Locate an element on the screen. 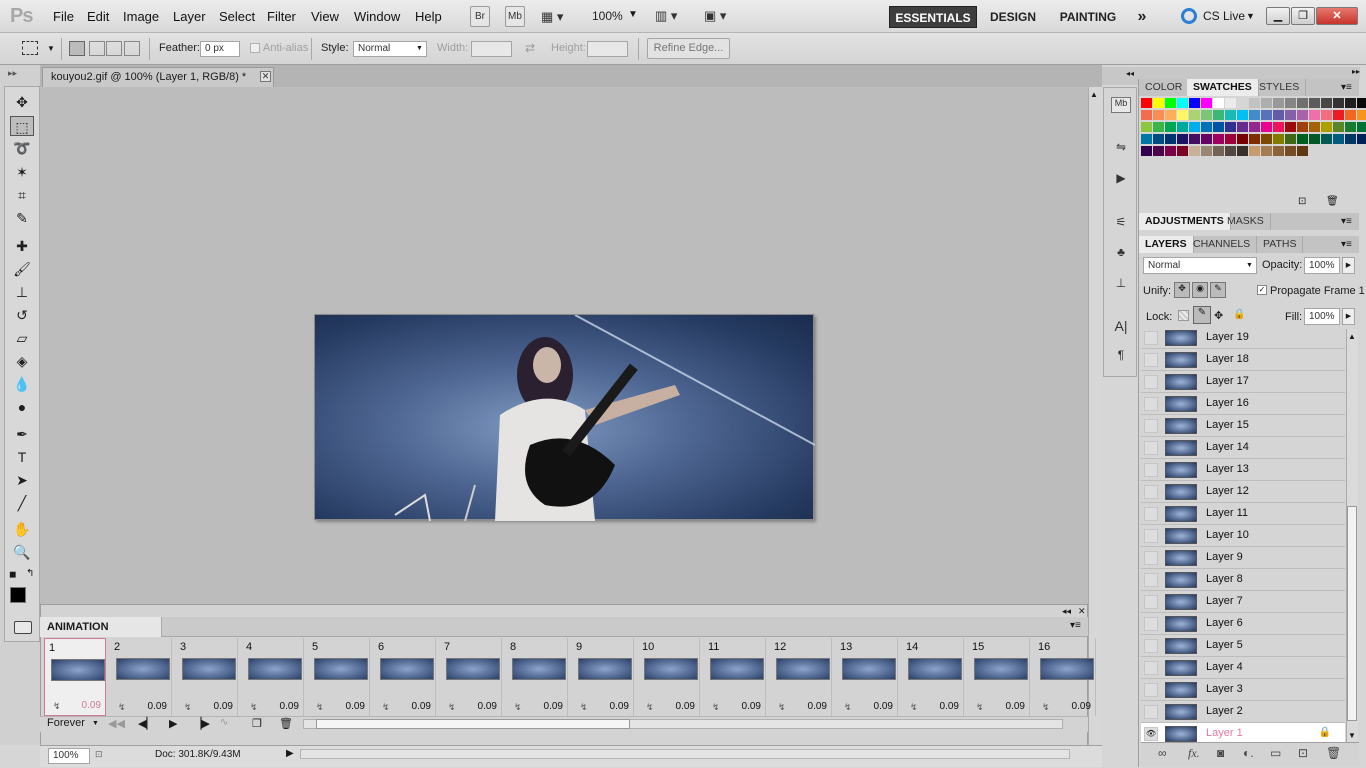 The width and height of the screenshot is (1366, 768). unify-visibility-icon: ◉ is located at coordinates (1200, 290).